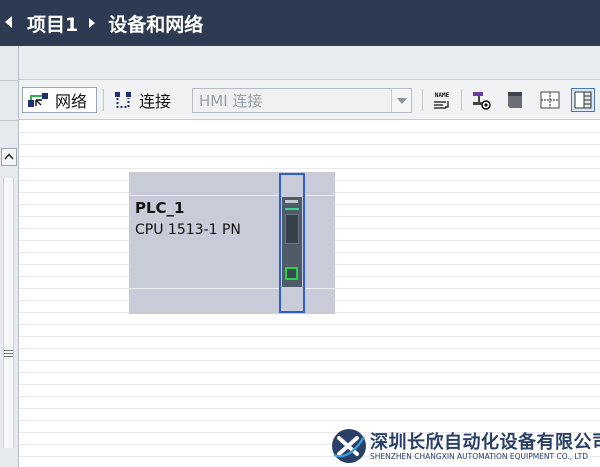  I want to click on scroll-up-button, so click(9, 157).